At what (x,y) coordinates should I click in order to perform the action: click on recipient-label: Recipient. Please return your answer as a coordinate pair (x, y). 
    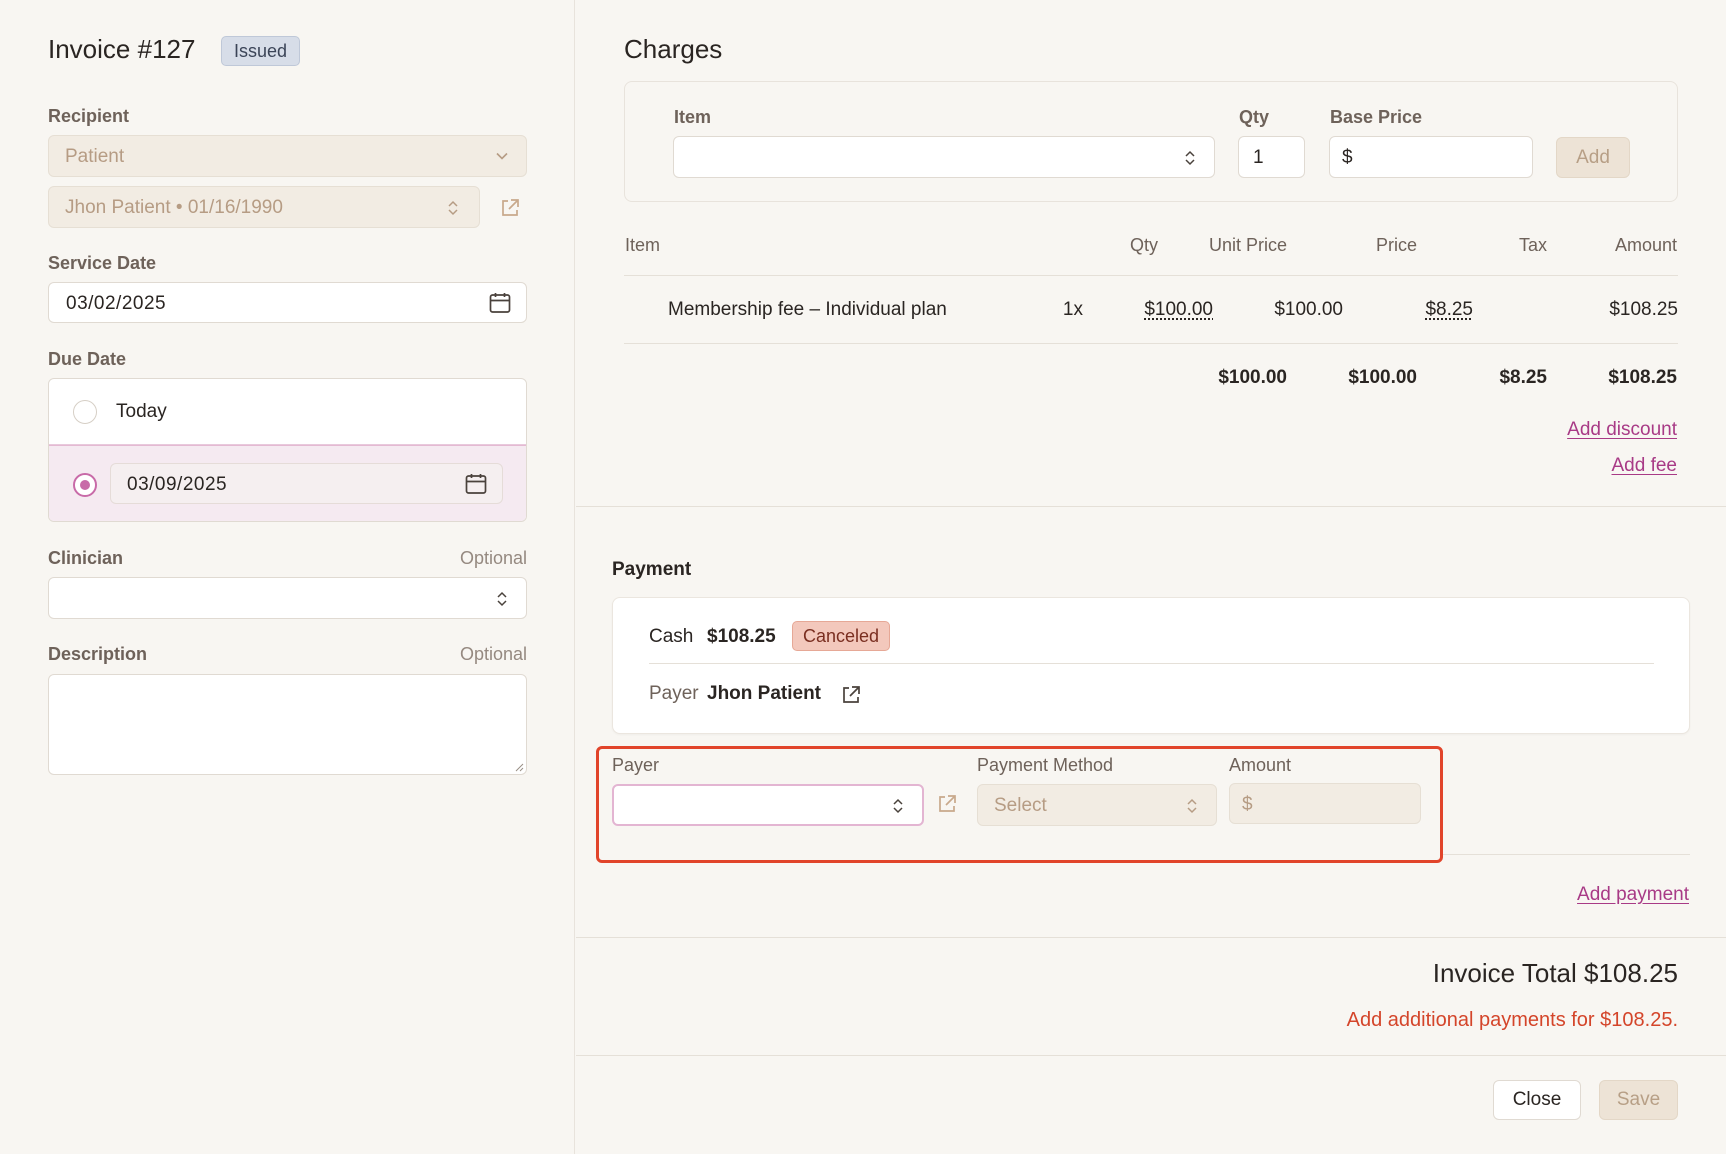
    Looking at the image, I should click on (89, 116).